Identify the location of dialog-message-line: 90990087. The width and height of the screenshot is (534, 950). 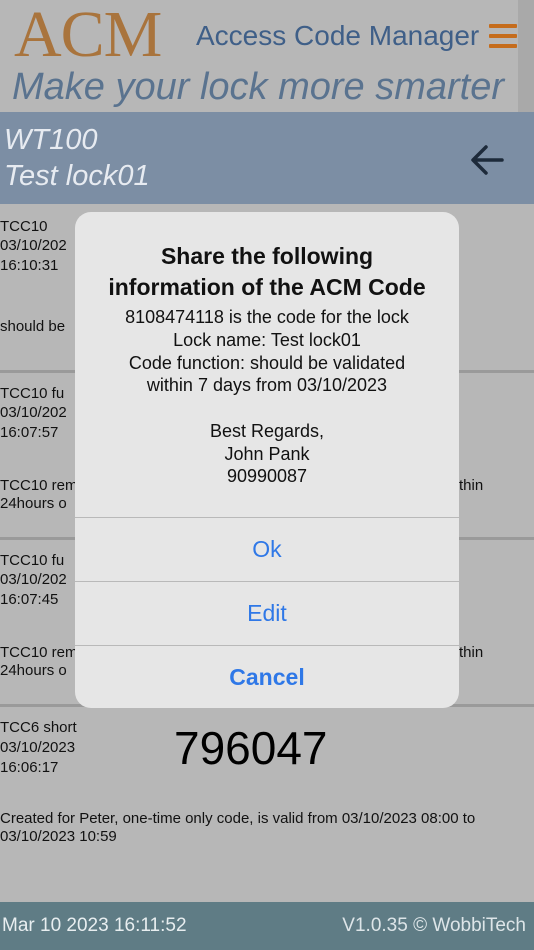
(267, 476).